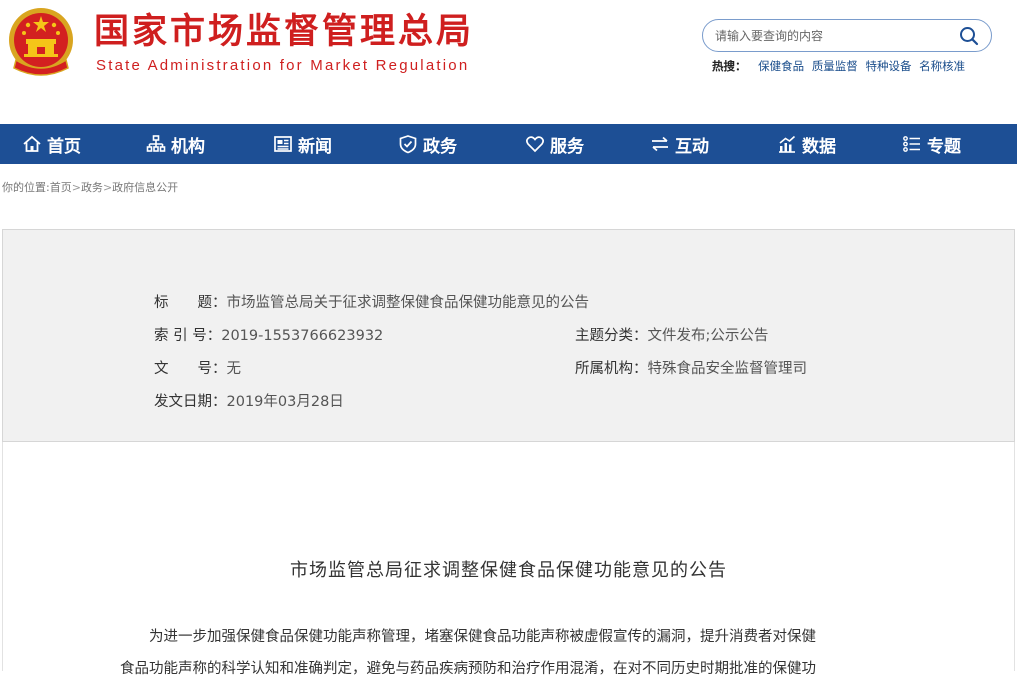  What do you see at coordinates (156, 143) in the screenshot?
I see `org-chart-icon` at bounding box center [156, 143].